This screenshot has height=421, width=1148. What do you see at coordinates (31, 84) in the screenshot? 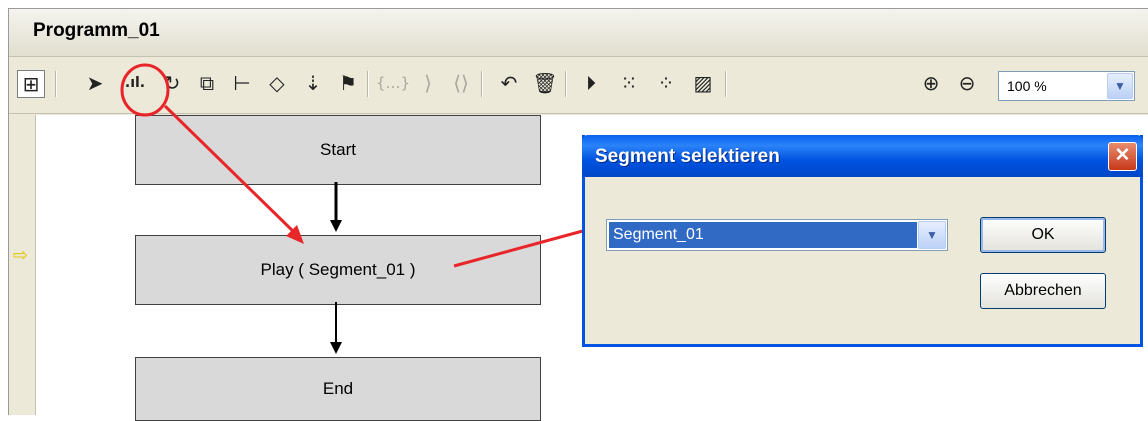
I see `diagram-icon: ⊞` at bounding box center [31, 84].